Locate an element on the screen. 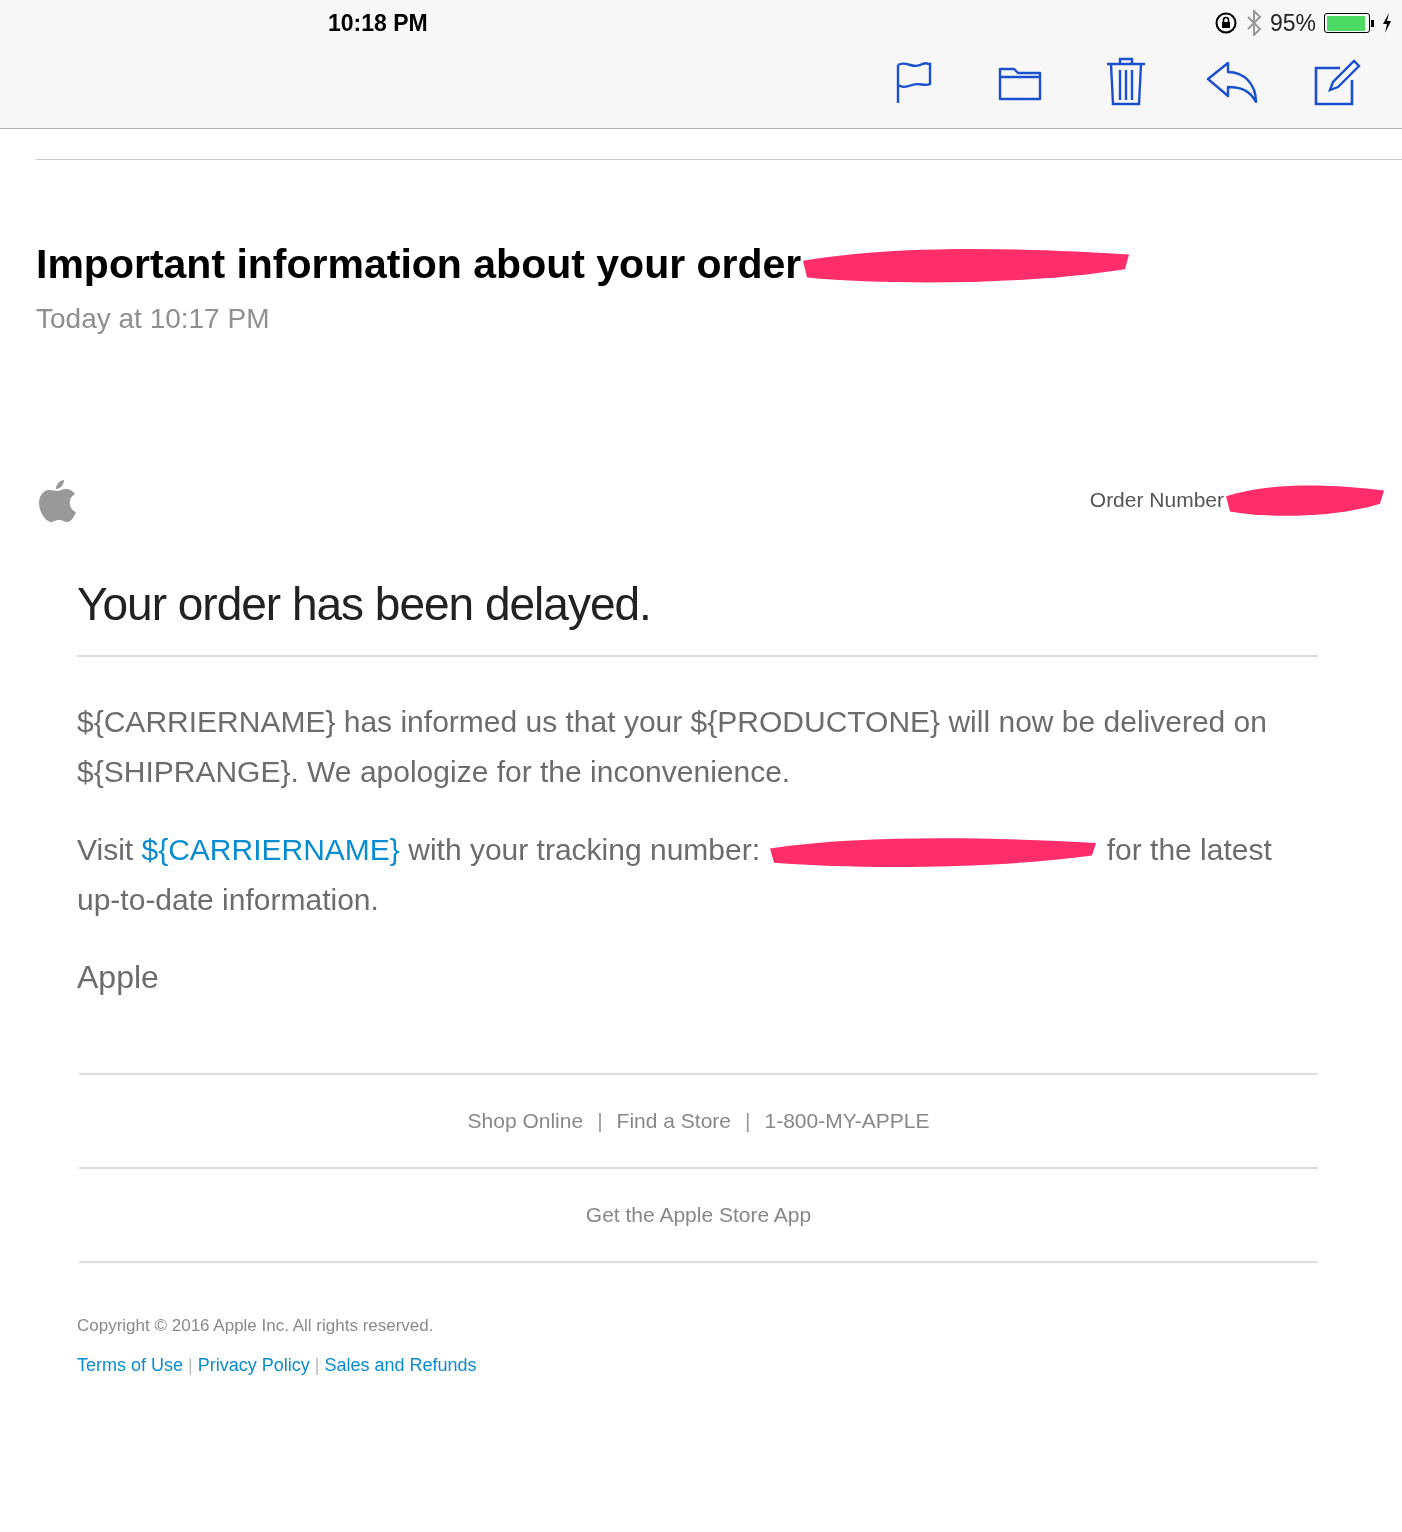  apple-logo is located at coordinates (57, 499).